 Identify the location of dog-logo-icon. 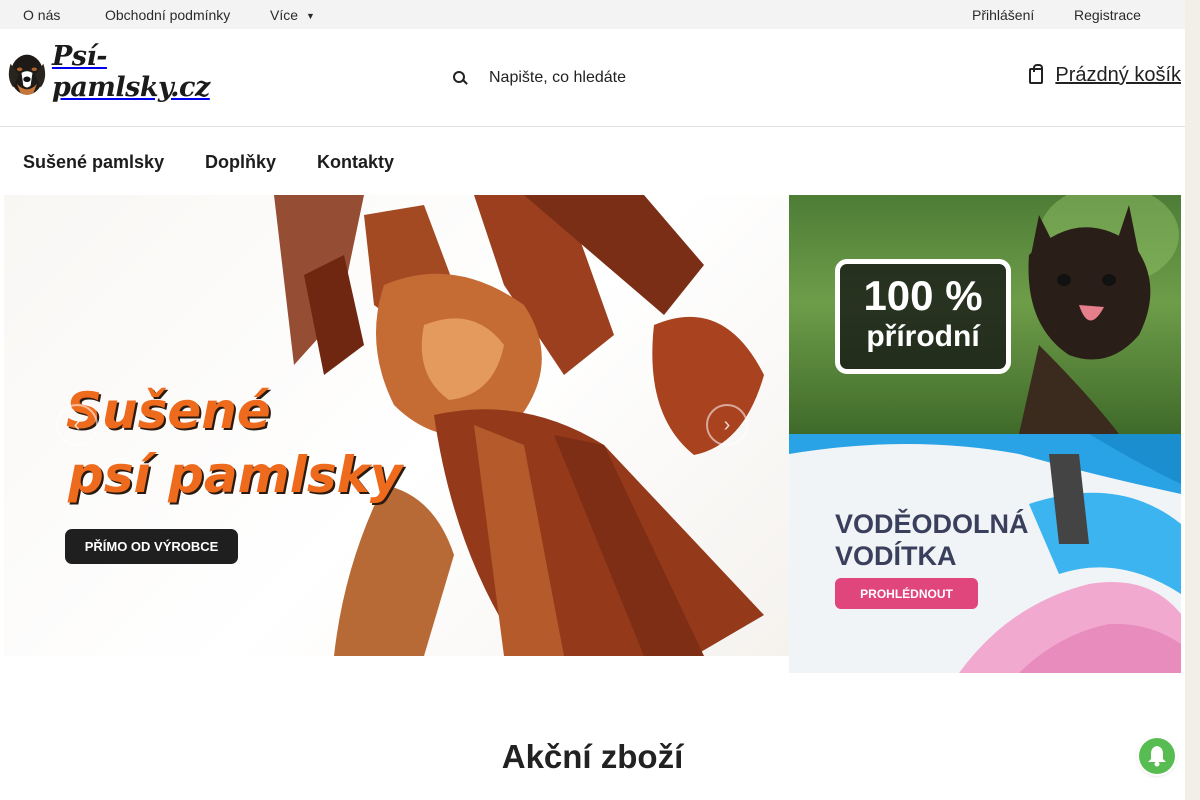
(27, 74).